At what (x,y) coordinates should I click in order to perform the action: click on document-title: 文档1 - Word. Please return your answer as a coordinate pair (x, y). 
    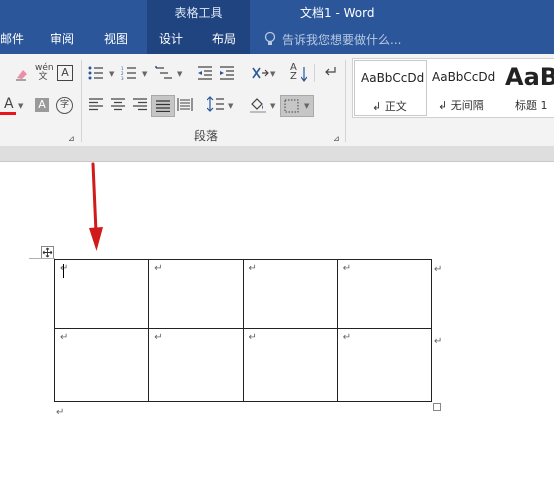
    Looking at the image, I should click on (337, 13).